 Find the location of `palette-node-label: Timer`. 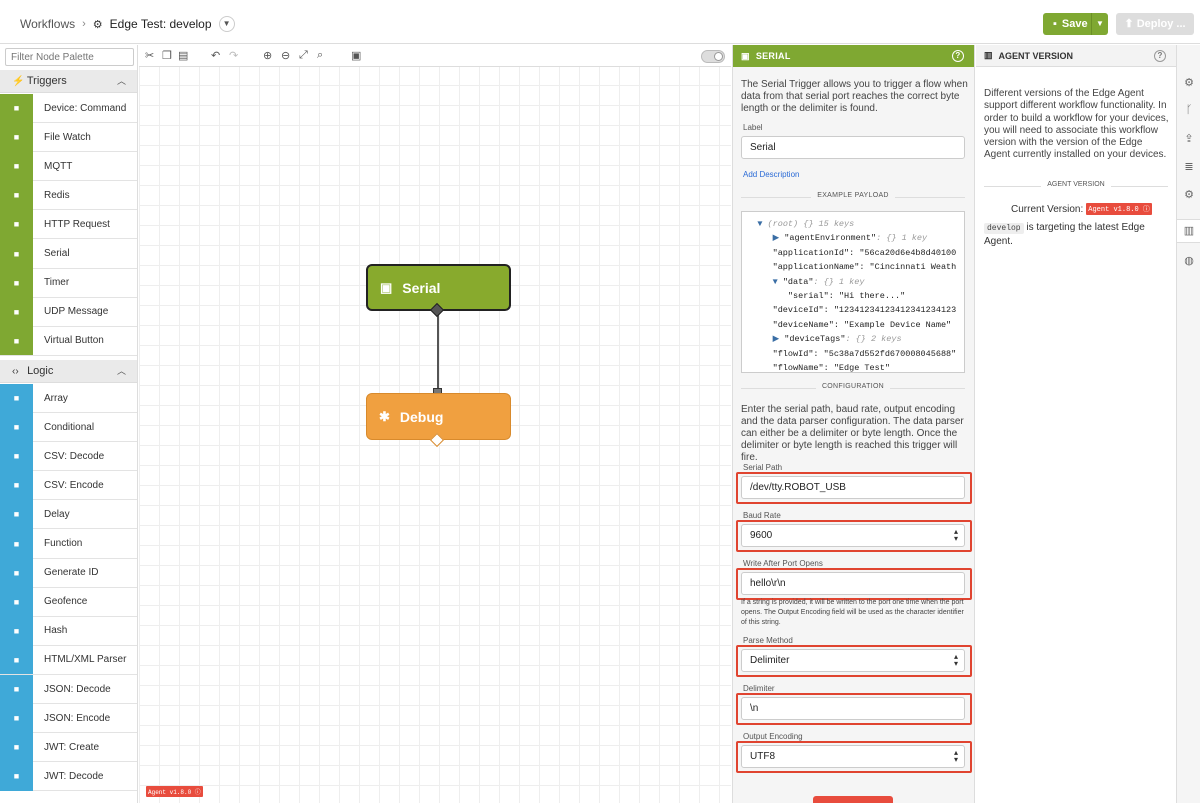

palette-node-label: Timer is located at coordinates (57, 283).